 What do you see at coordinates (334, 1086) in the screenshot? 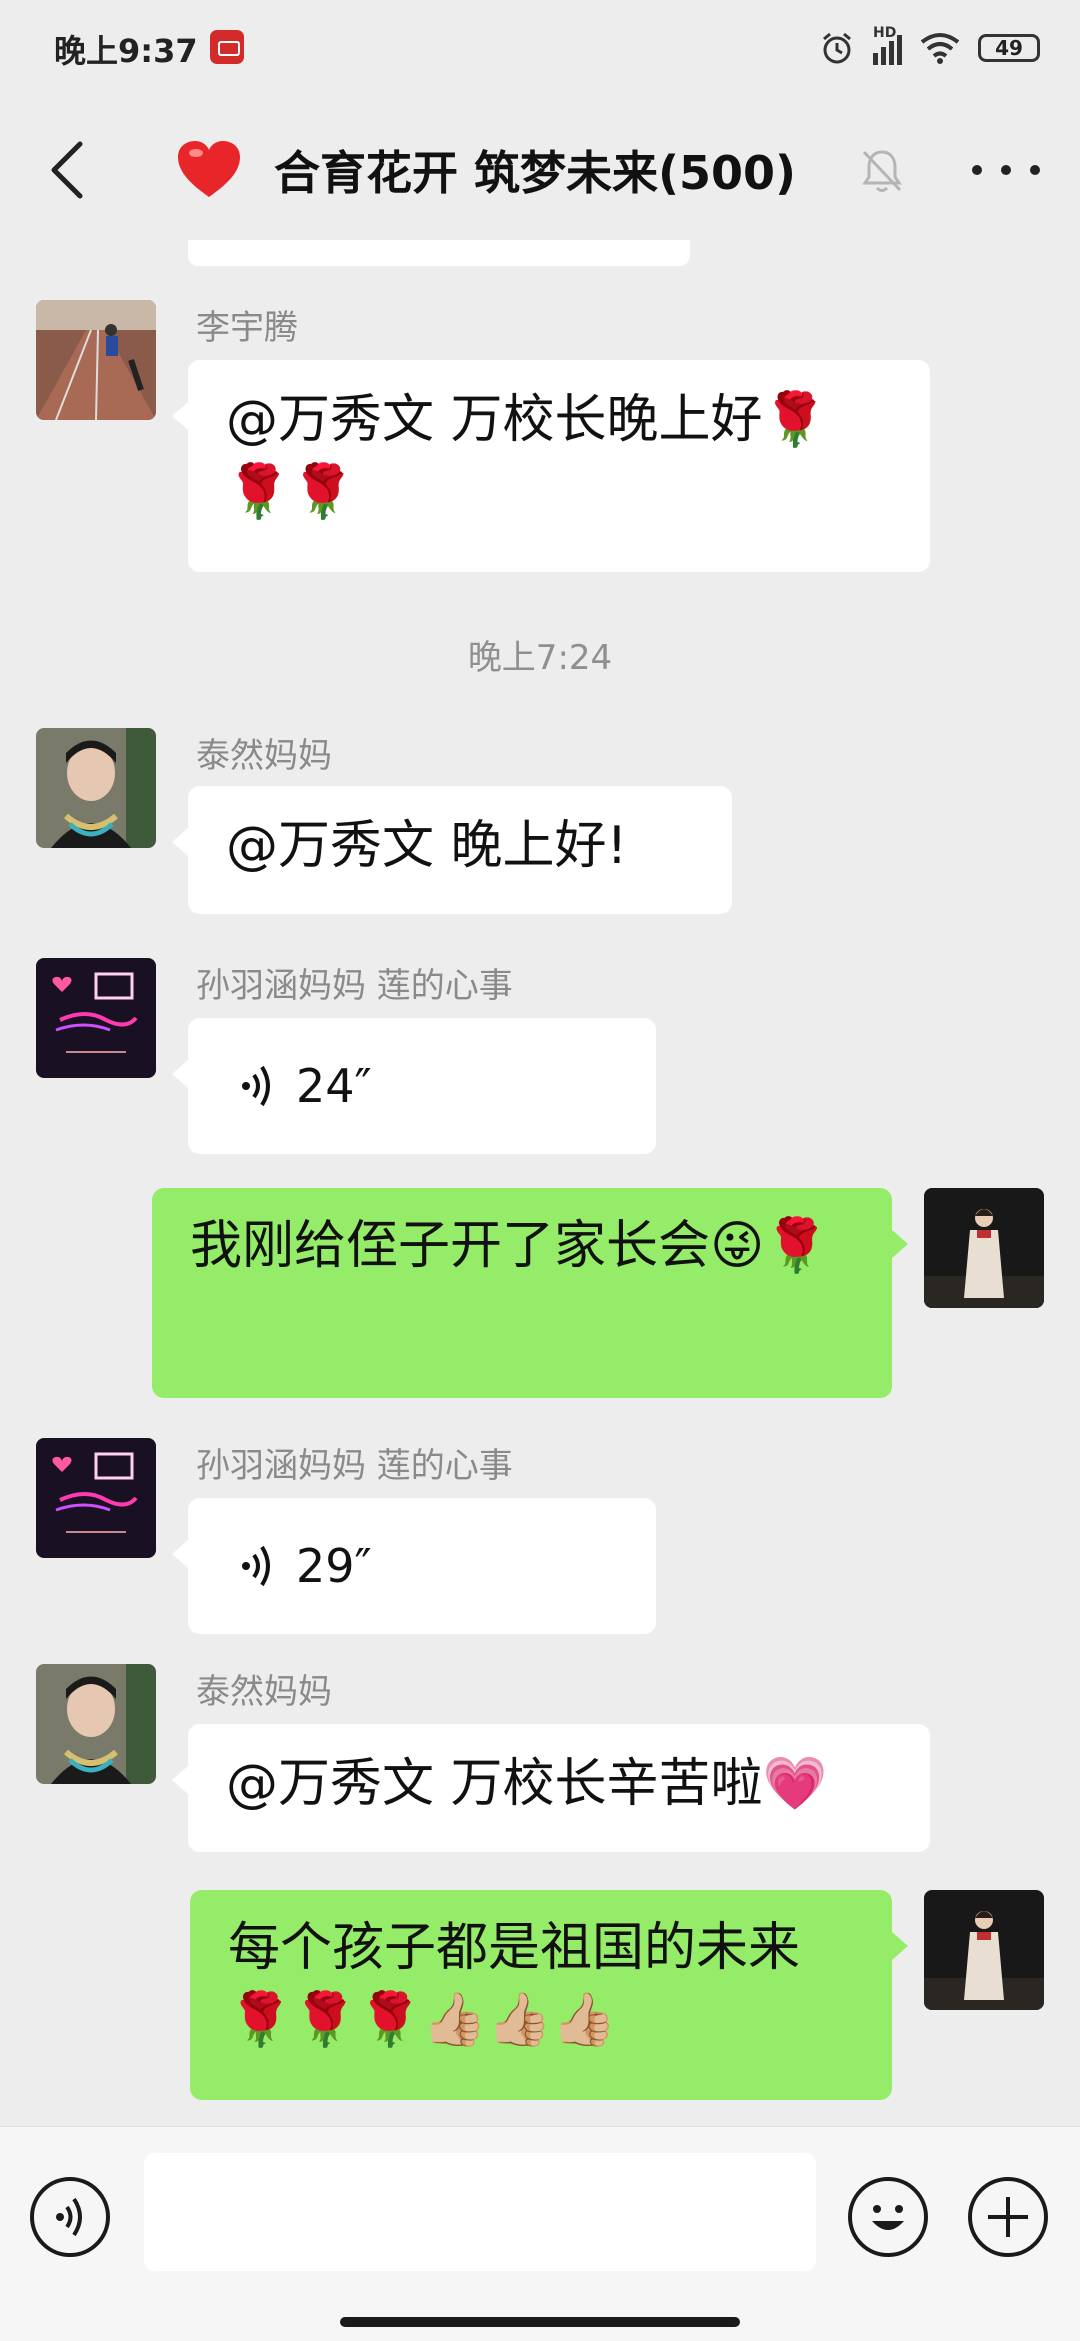
I see `voice-duration: 24″` at bounding box center [334, 1086].